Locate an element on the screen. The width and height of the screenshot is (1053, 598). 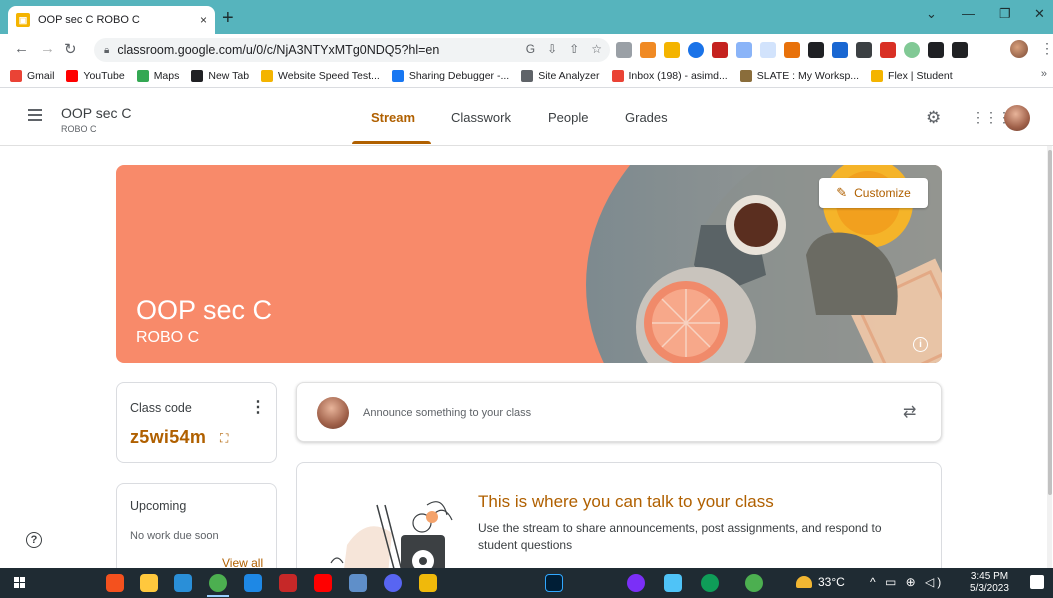
forward-icon: → is located at coordinates (47, 48).